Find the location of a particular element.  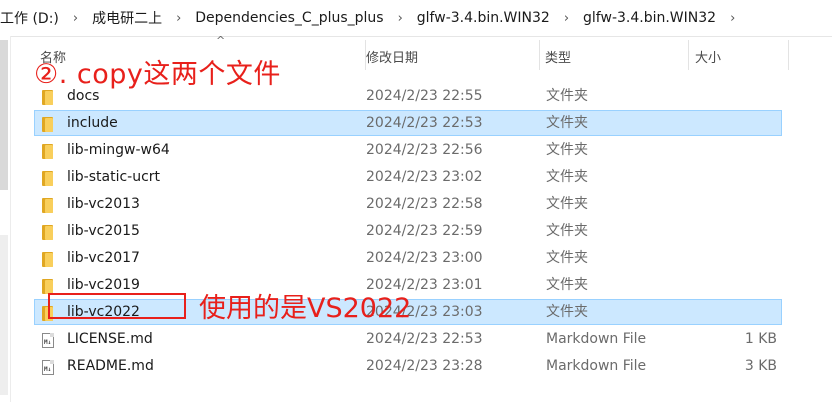

breadcrumb-item-folder-1: 成电研二上 is located at coordinates (127, 18).